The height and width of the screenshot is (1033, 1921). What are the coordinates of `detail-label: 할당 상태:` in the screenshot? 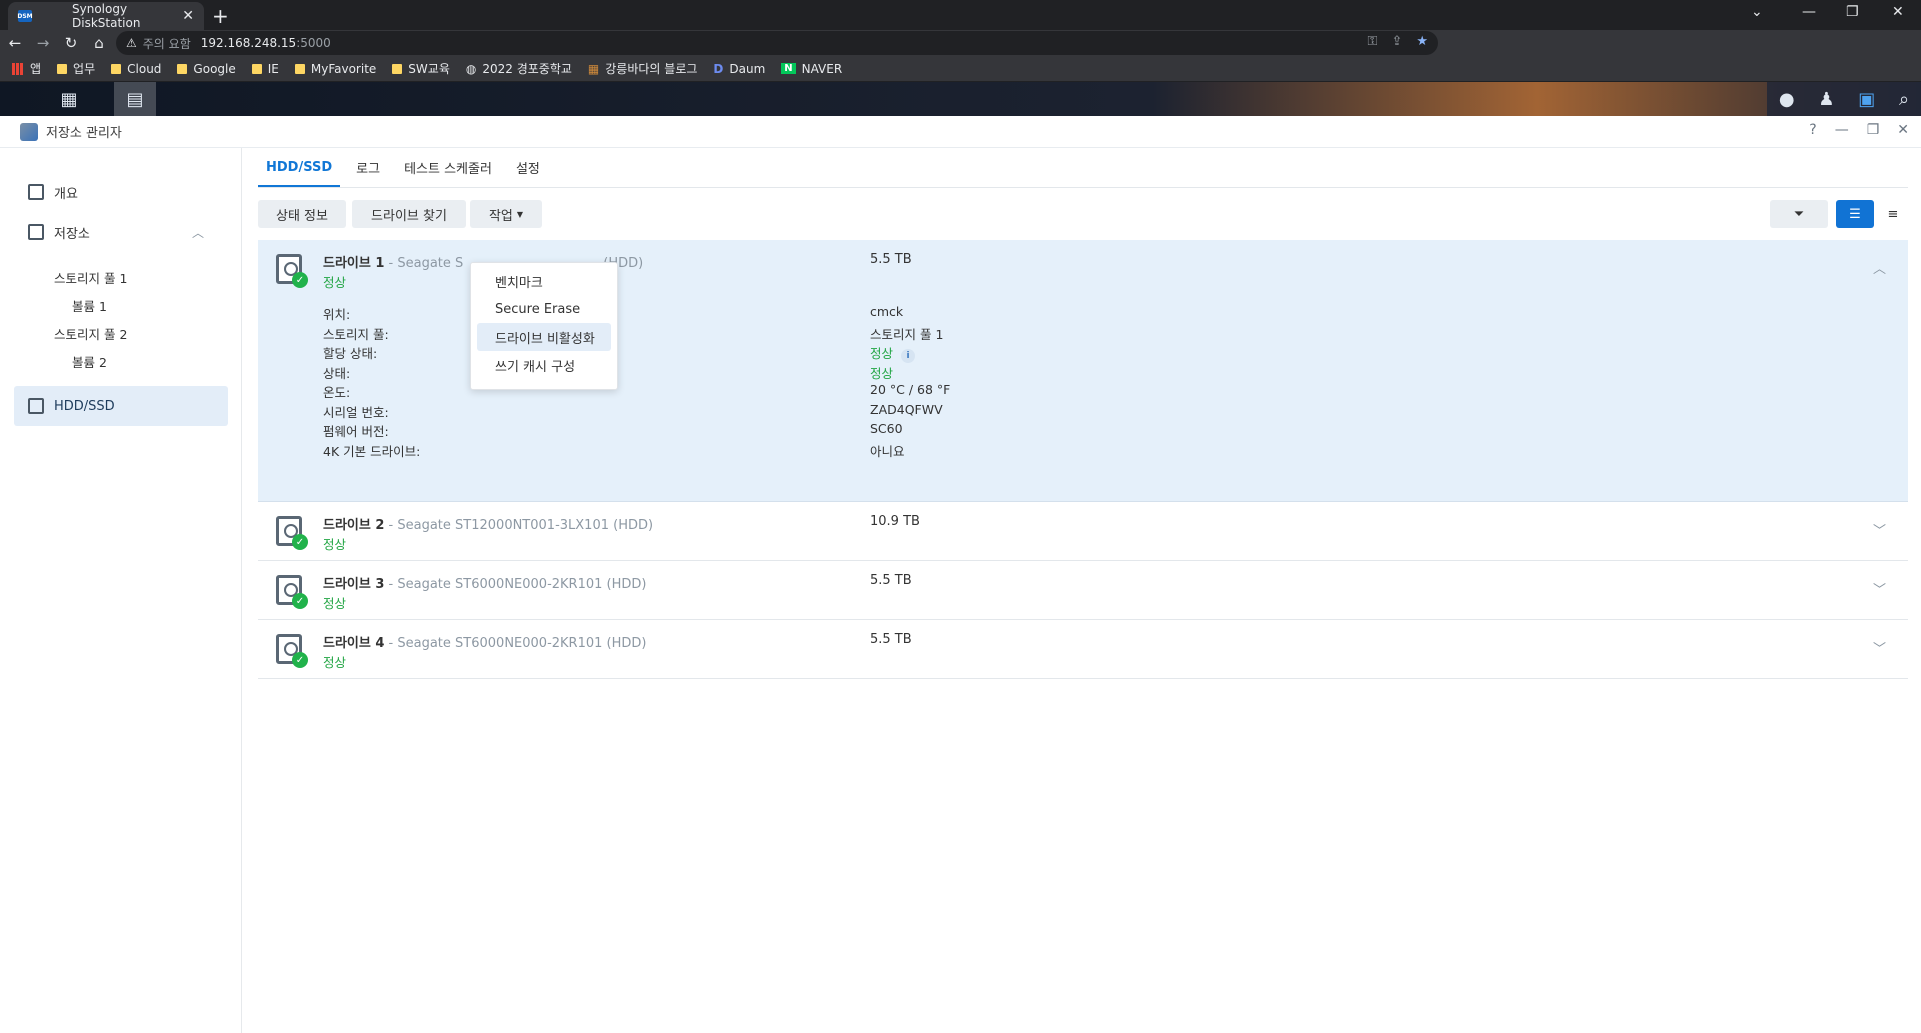 It's located at (350, 353).